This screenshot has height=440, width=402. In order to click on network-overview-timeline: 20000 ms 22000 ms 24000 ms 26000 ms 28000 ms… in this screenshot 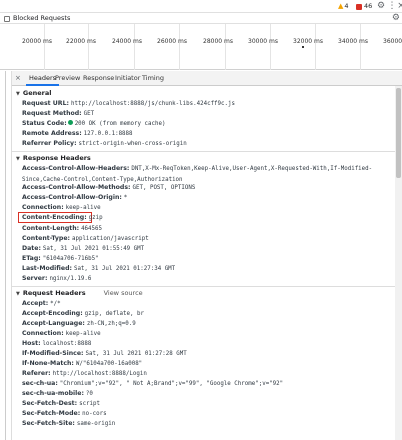, I will do `click(201, 47)`.